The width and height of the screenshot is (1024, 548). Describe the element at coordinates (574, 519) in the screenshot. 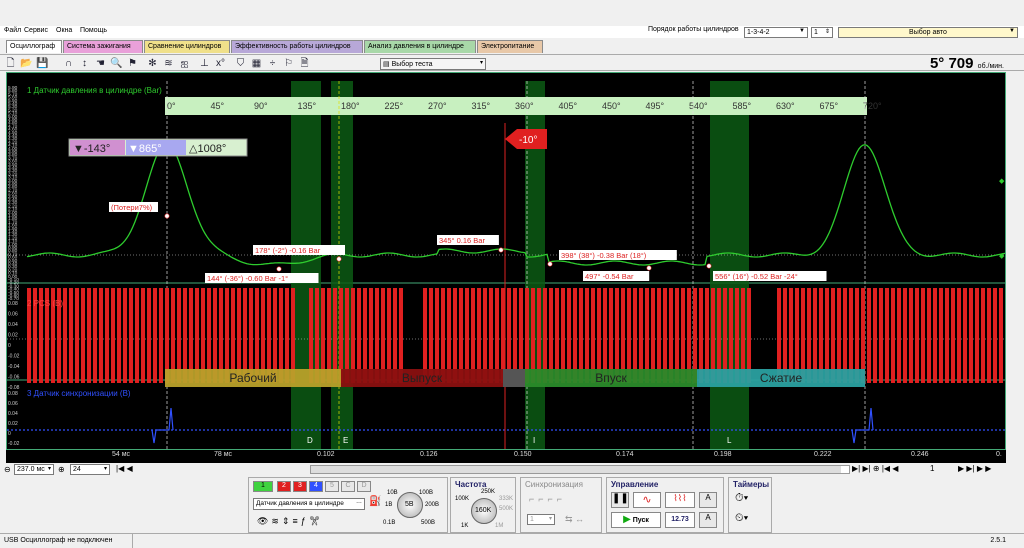

I see `sync-mode-icons: ⇆ ↔` at that location.